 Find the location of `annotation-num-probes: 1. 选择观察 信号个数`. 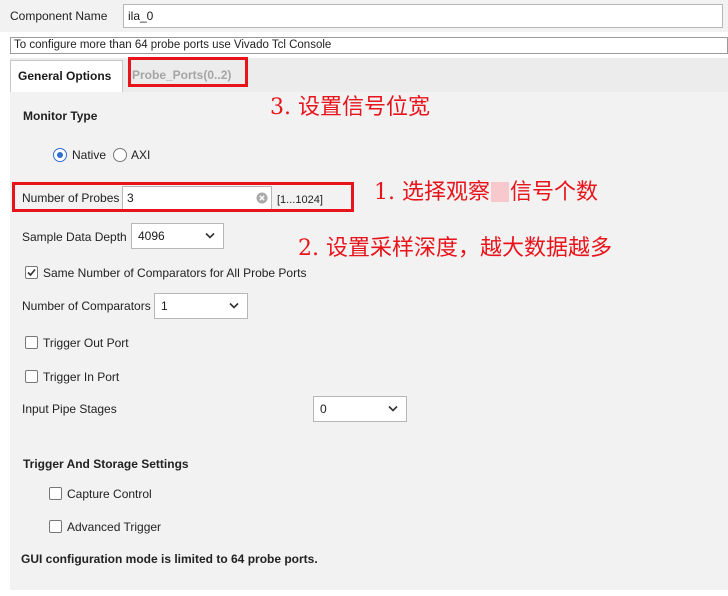

annotation-num-probes: 1. 选择观察 信号个数 is located at coordinates (486, 190).